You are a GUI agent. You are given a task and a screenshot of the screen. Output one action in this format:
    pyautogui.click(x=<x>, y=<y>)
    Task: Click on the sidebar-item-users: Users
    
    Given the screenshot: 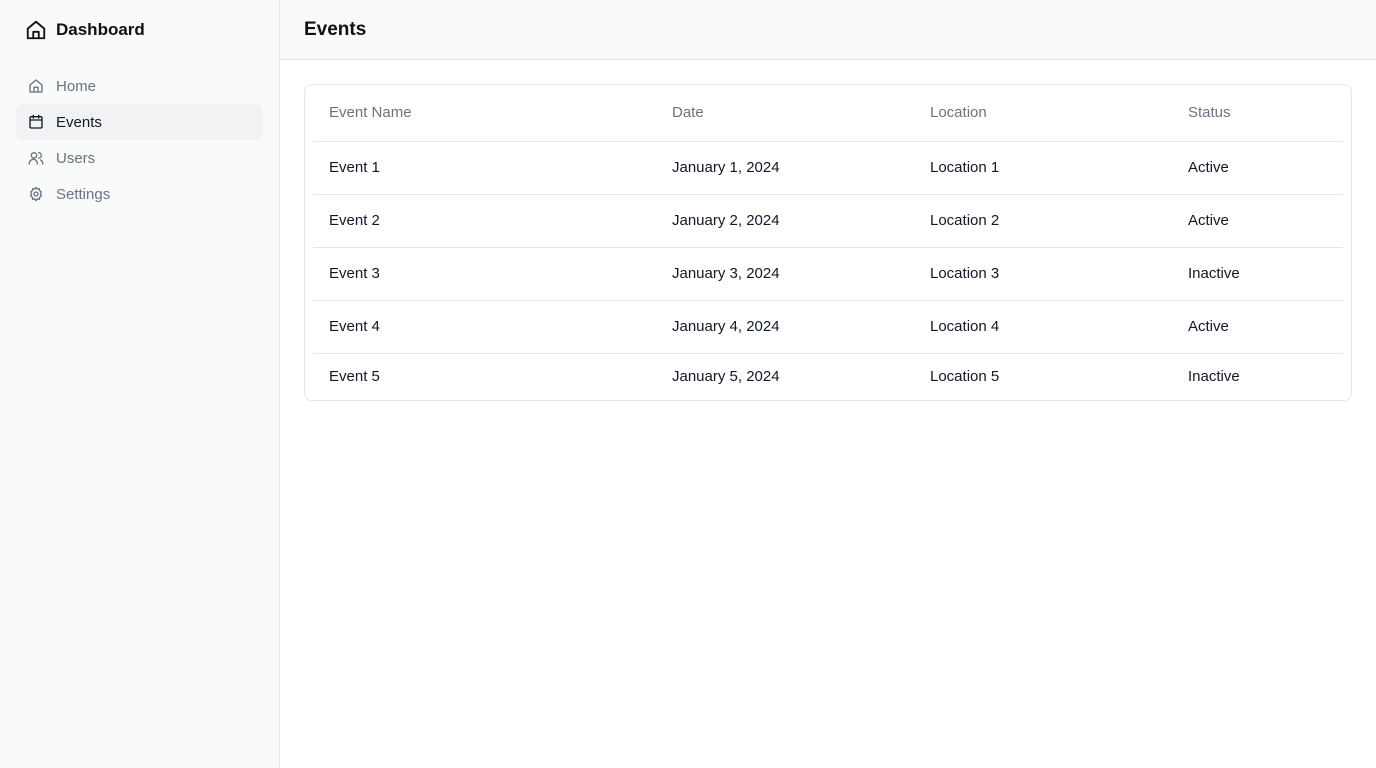 What is the action you would take?
    pyautogui.click(x=139, y=158)
    